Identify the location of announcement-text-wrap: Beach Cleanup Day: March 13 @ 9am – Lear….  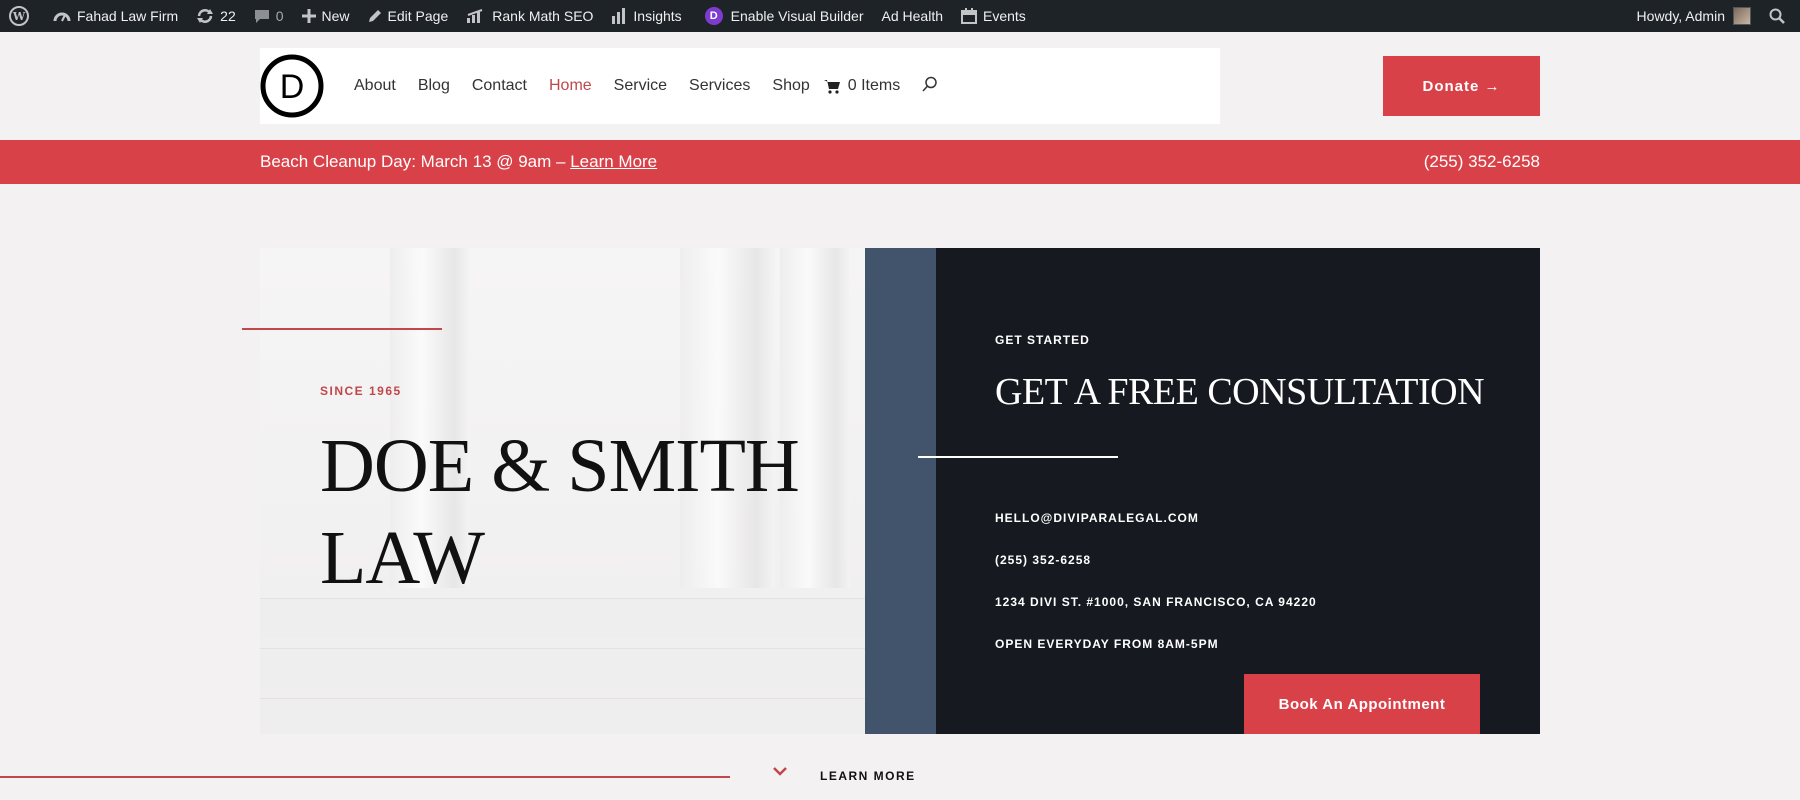
(458, 162).